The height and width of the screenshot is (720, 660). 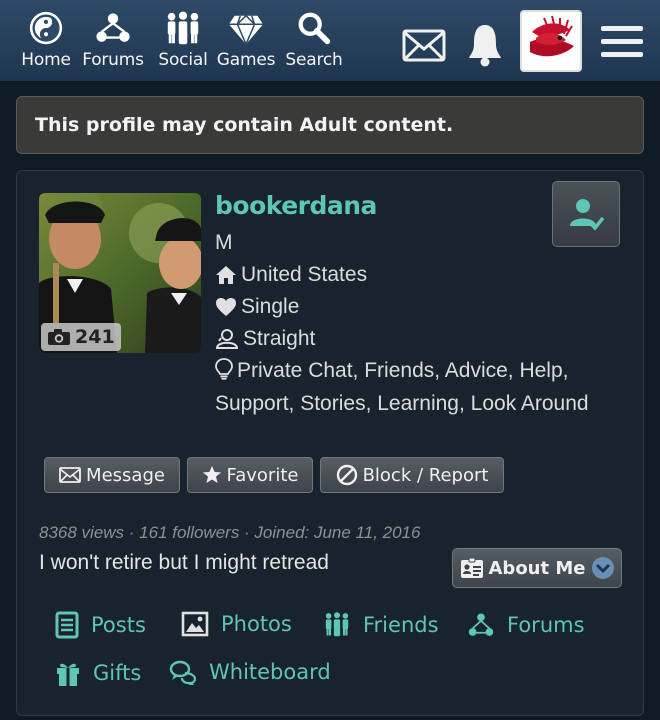 What do you see at coordinates (183, 672) in the screenshot?
I see `chat-bubbles-icon` at bounding box center [183, 672].